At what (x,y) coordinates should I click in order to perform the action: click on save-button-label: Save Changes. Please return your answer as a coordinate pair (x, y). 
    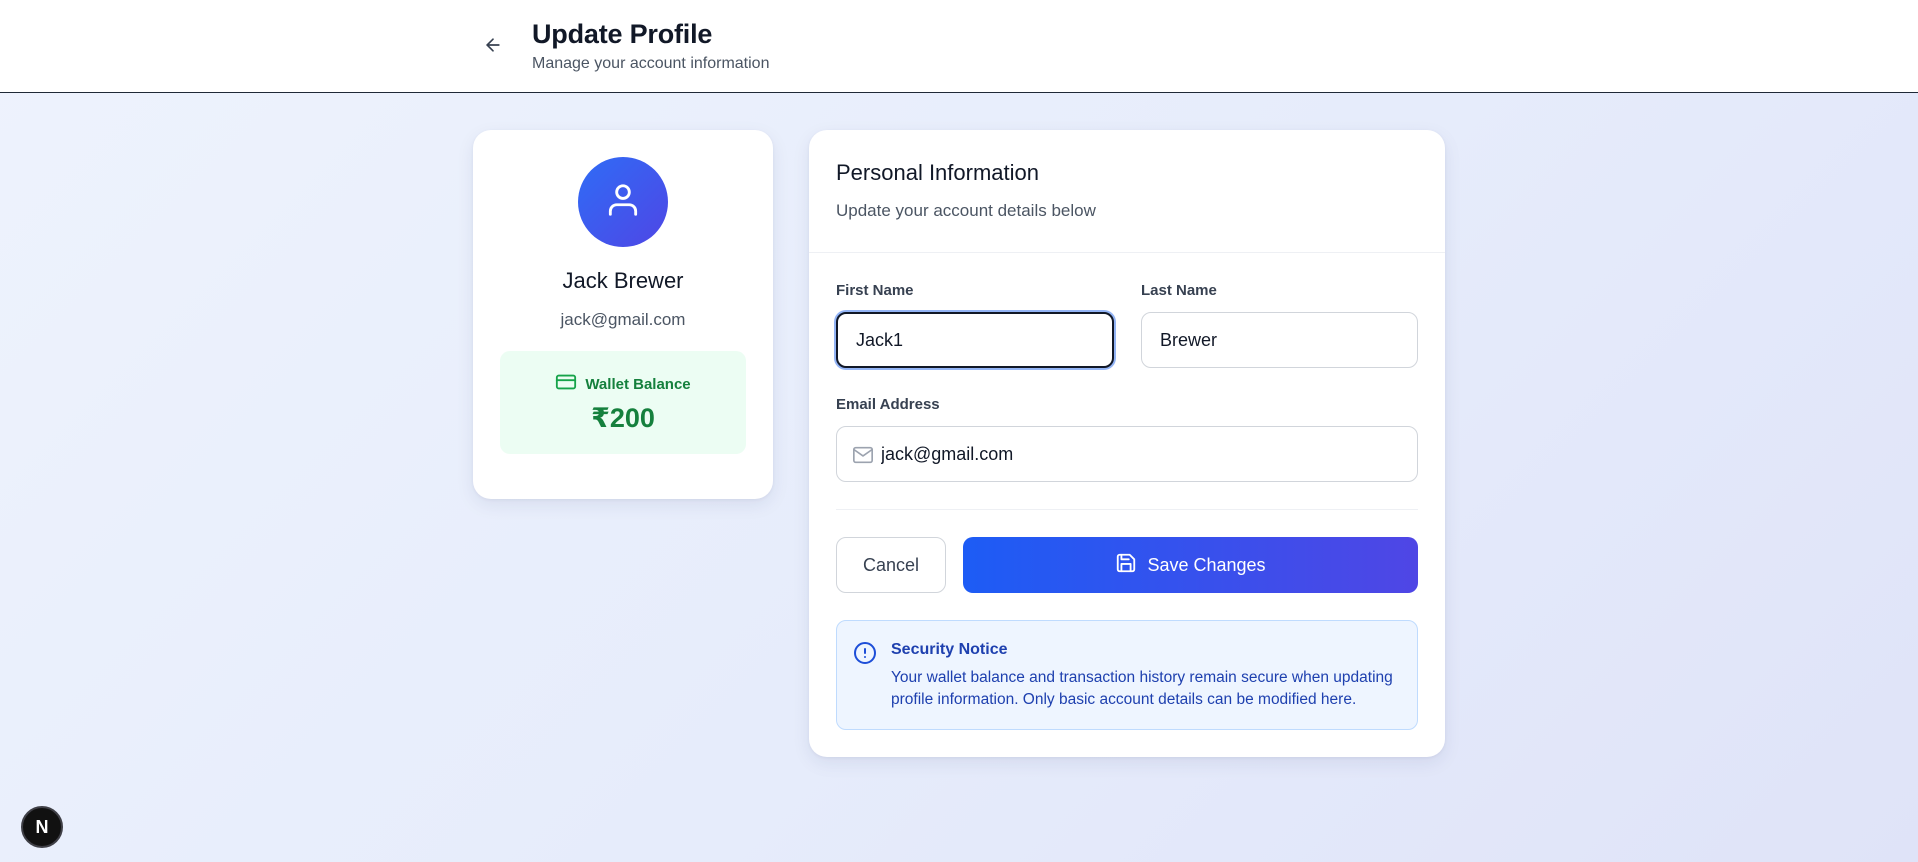
    Looking at the image, I should click on (1206, 564).